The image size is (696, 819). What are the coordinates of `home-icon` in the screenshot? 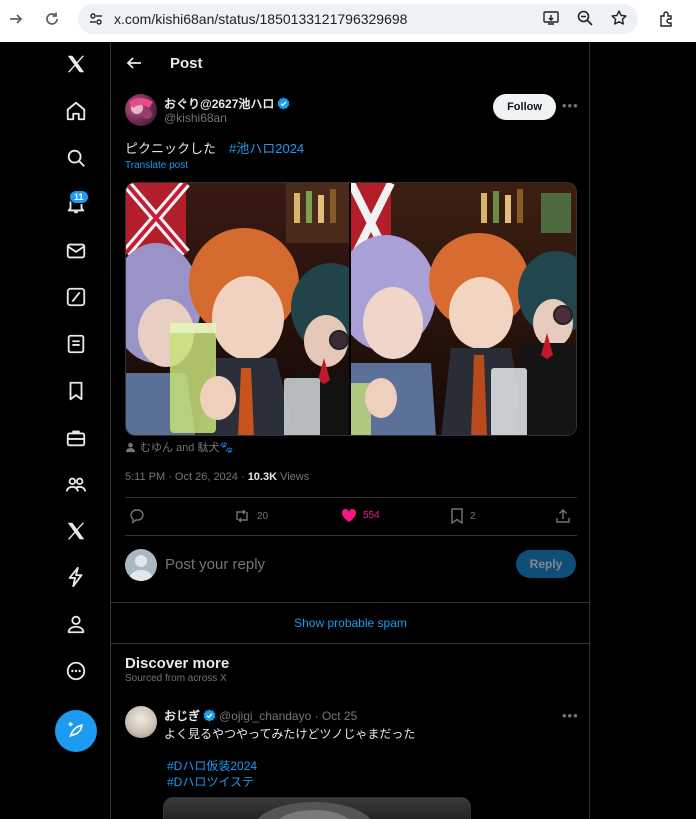 It's located at (76, 111).